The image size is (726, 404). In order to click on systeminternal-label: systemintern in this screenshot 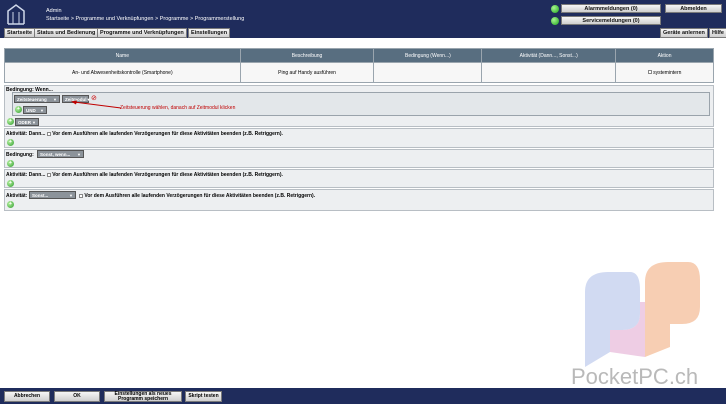, I will do `click(667, 72)`.